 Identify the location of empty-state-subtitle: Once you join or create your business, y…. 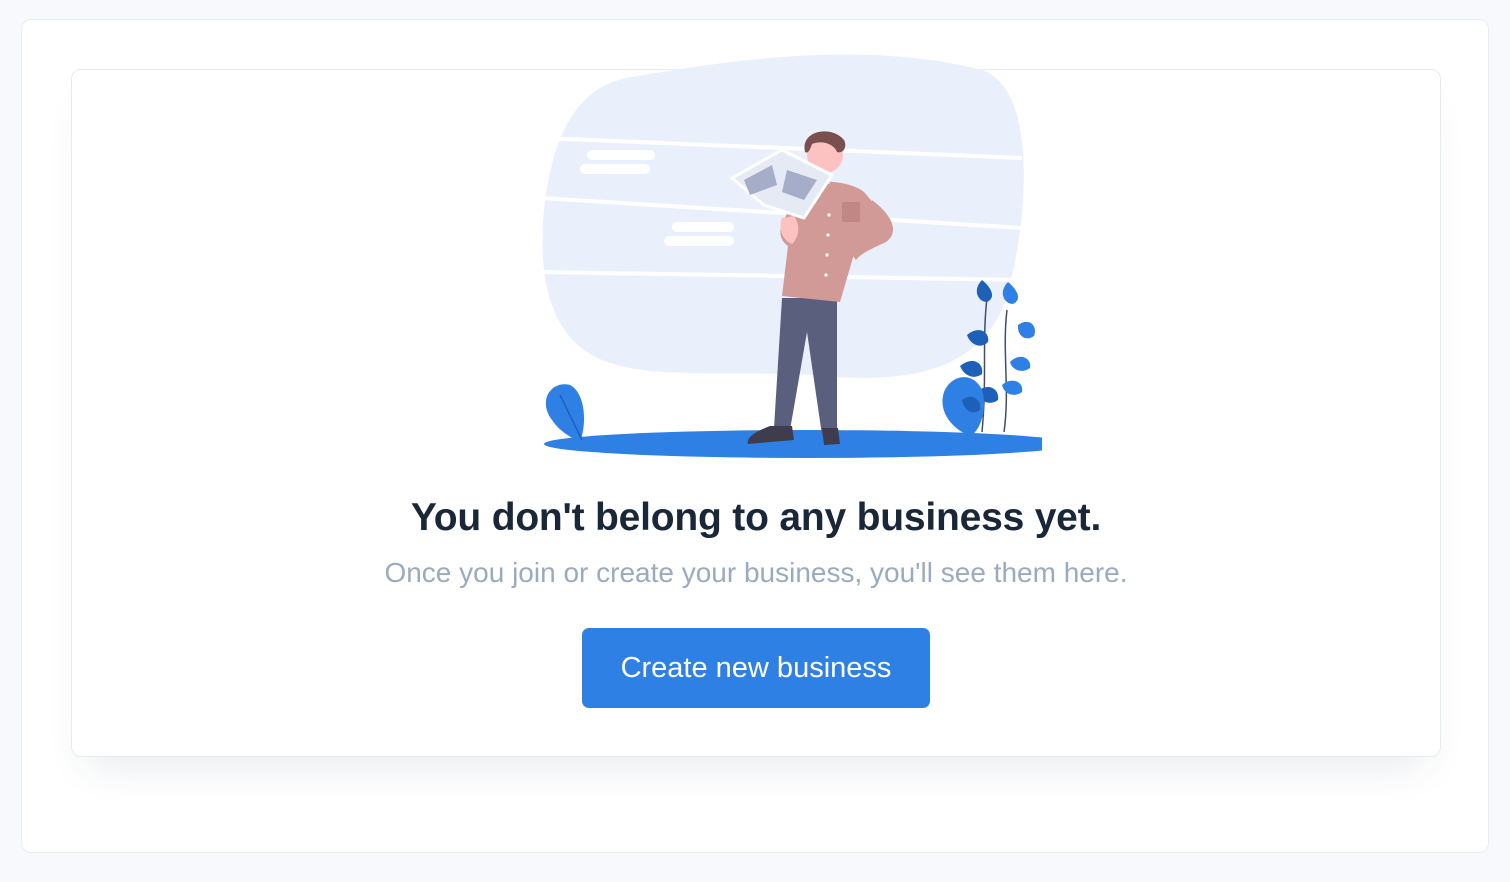
(756, 572).